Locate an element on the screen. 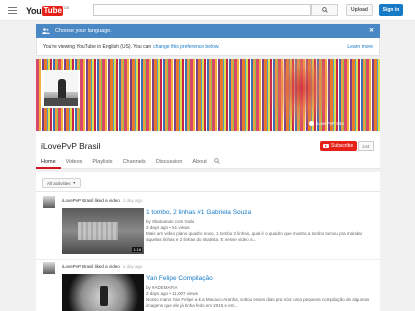 This screenshot has width=415, height=311. video-title-link: 1 tombo, 2 linhas #1 Gabriela Souza is located at coordinates (198, 212).